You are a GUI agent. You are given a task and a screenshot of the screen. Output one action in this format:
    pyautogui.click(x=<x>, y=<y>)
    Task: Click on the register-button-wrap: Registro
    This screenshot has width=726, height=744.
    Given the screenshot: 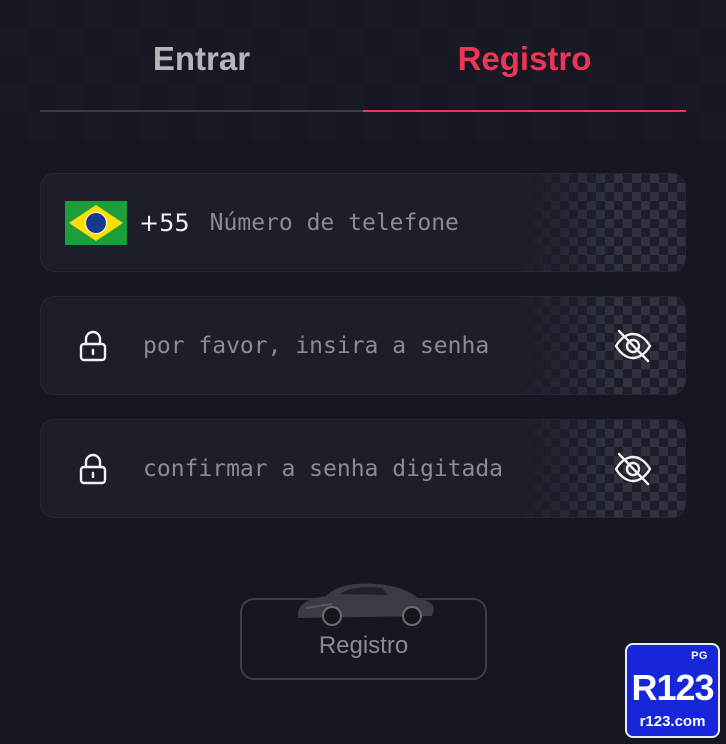 What is the action you would take?
    pyautogui.click(x=363, y=631)
    